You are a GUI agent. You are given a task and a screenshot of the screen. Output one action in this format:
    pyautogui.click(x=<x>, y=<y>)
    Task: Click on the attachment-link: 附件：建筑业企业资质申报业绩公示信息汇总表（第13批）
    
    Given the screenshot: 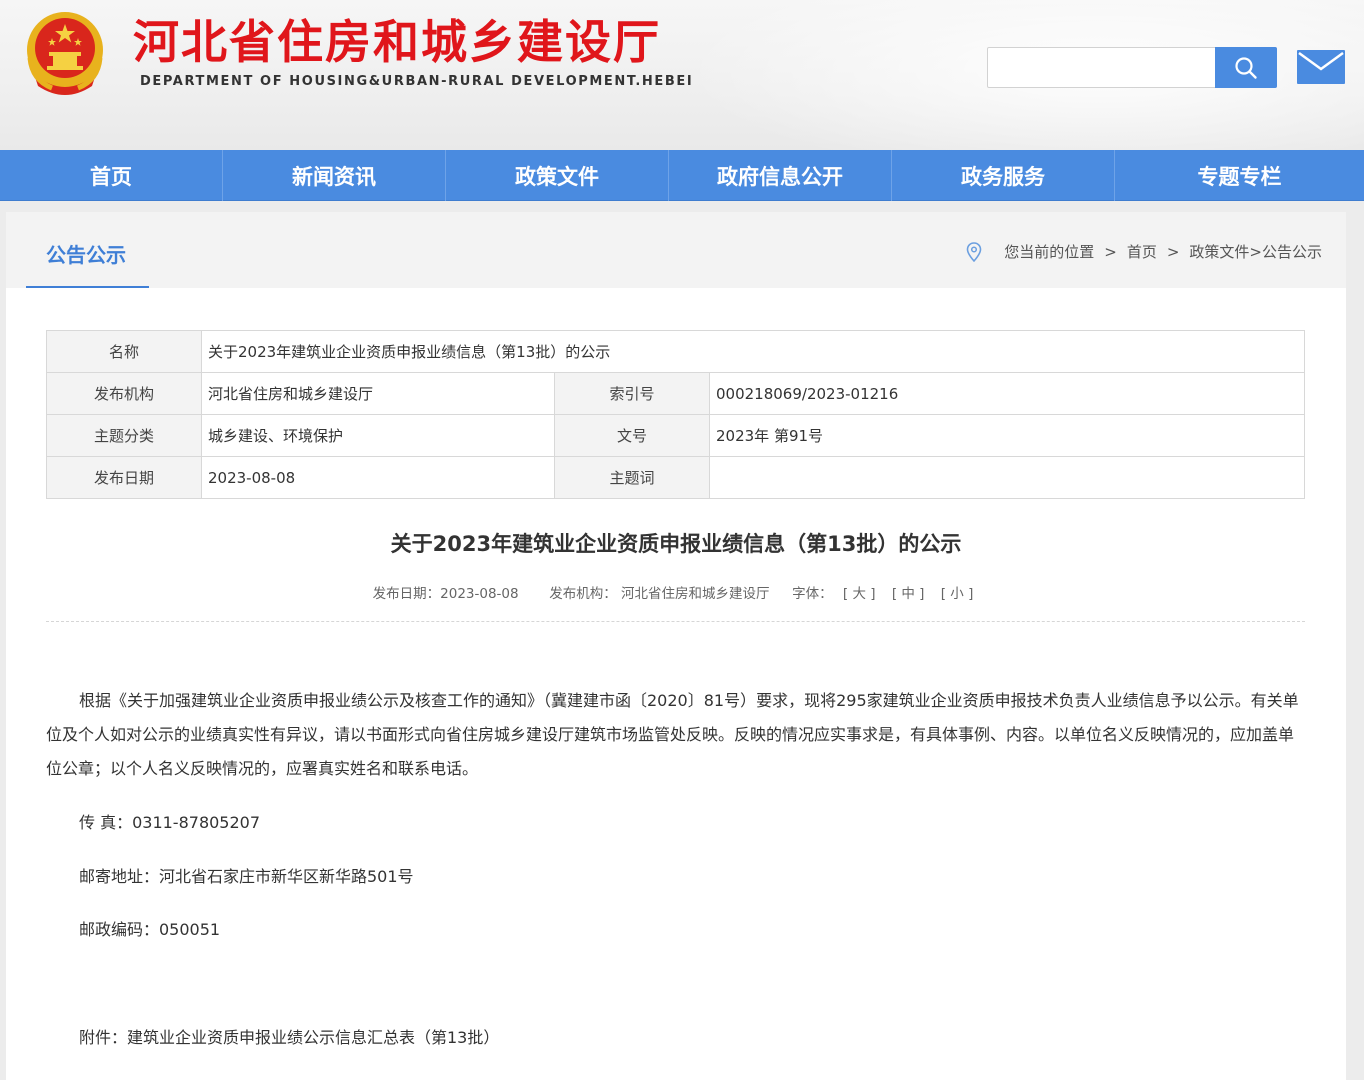 What is the action you would take?
    pyautogui.click(x=289, y=1036)
    